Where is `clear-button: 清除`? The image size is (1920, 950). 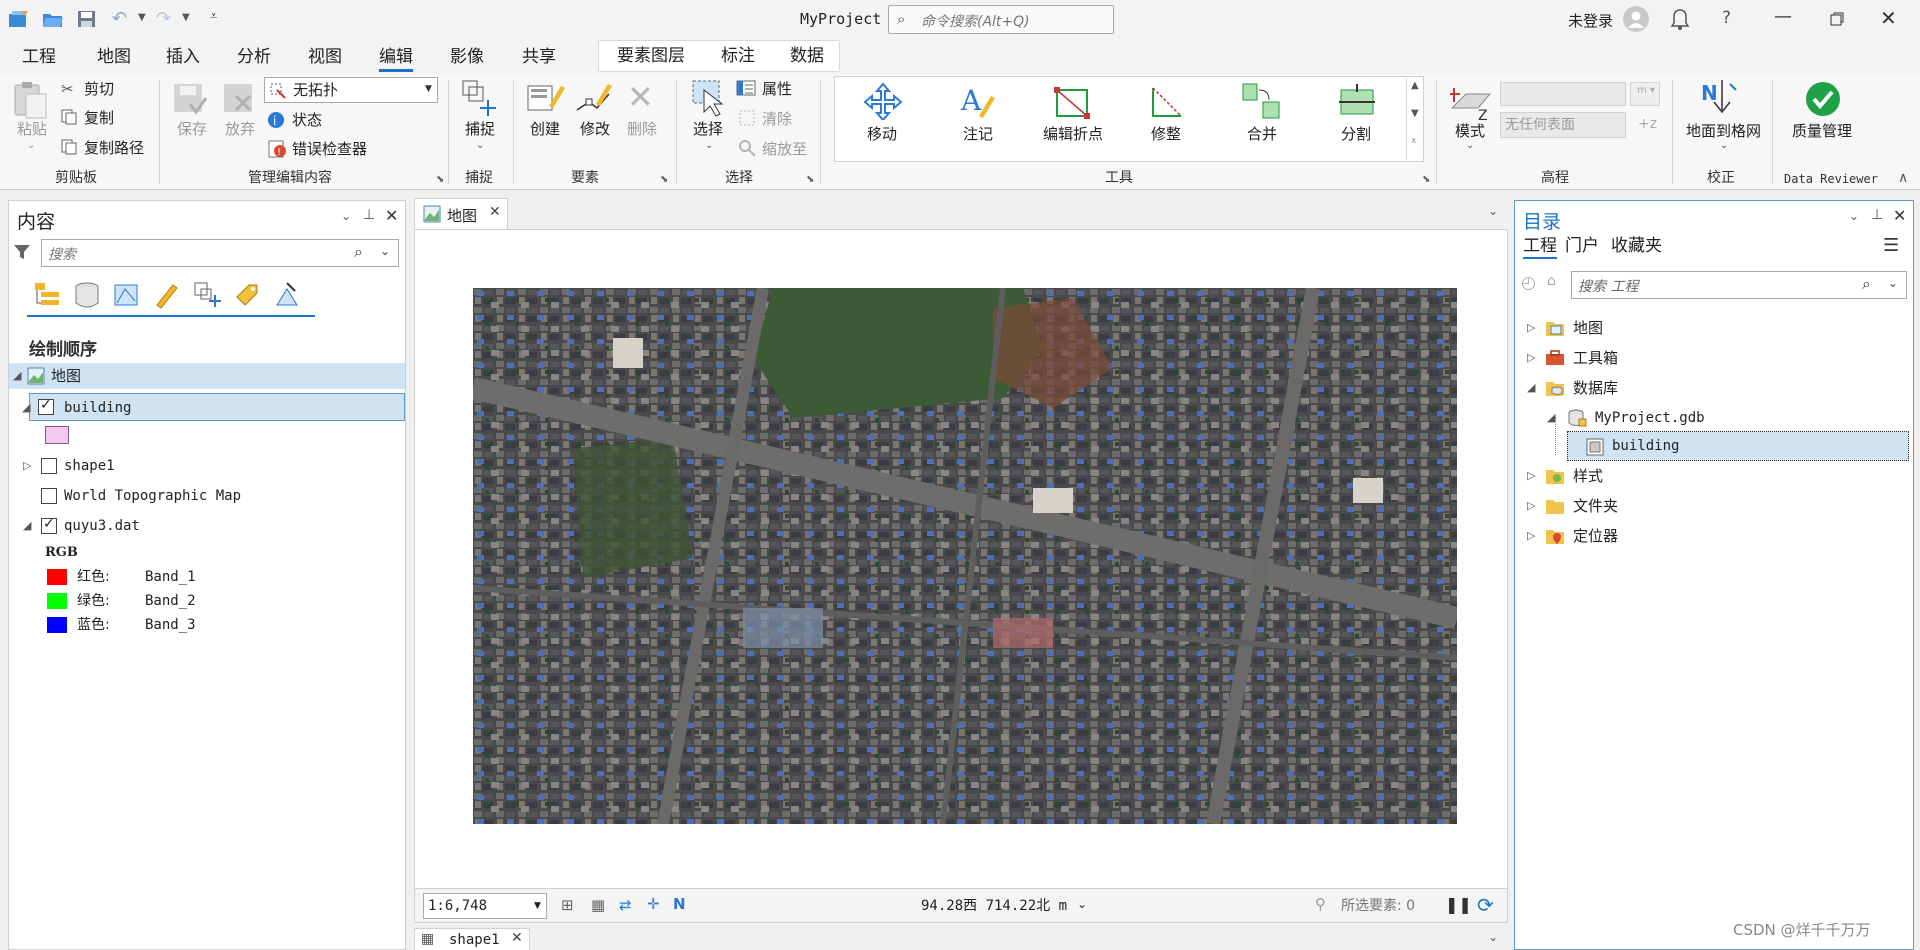
clear-button: 清除 is located at coordinates (777, 119).